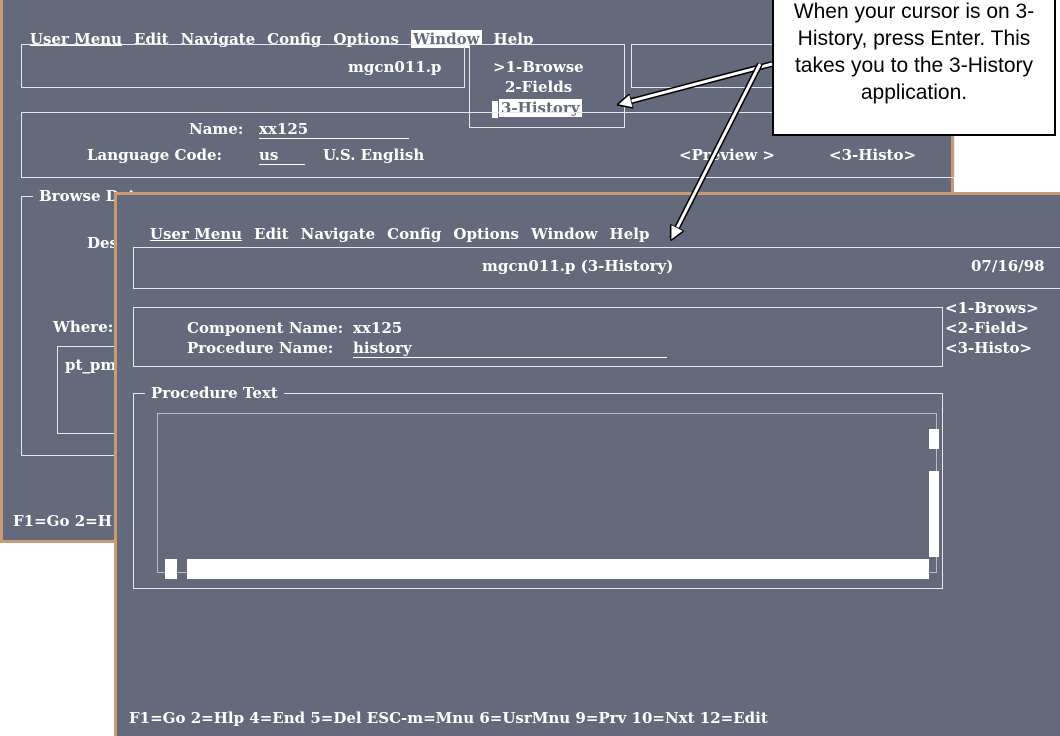 The height and width of the screenshot is (736, 1060). I want to click on procedure-name-field: history, so click(510, 348).